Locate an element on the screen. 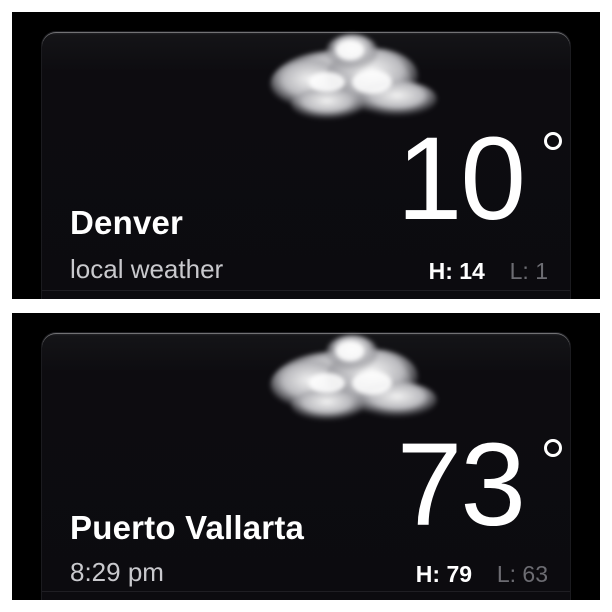 The width and height of the screenshot is (612, 612). temperature-value: 73 is located at coordinates (461, 485).